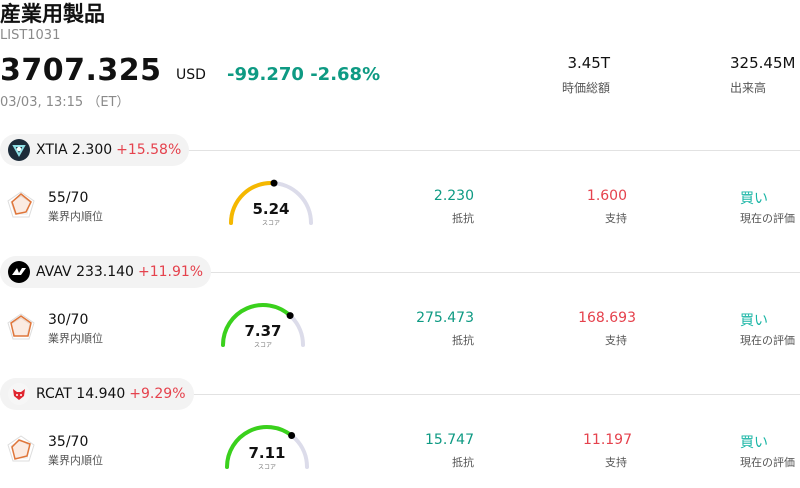 This screenshot has height=488, width=800. I want to click on ticker-price: XTIA 2.300, so click(74, 150).